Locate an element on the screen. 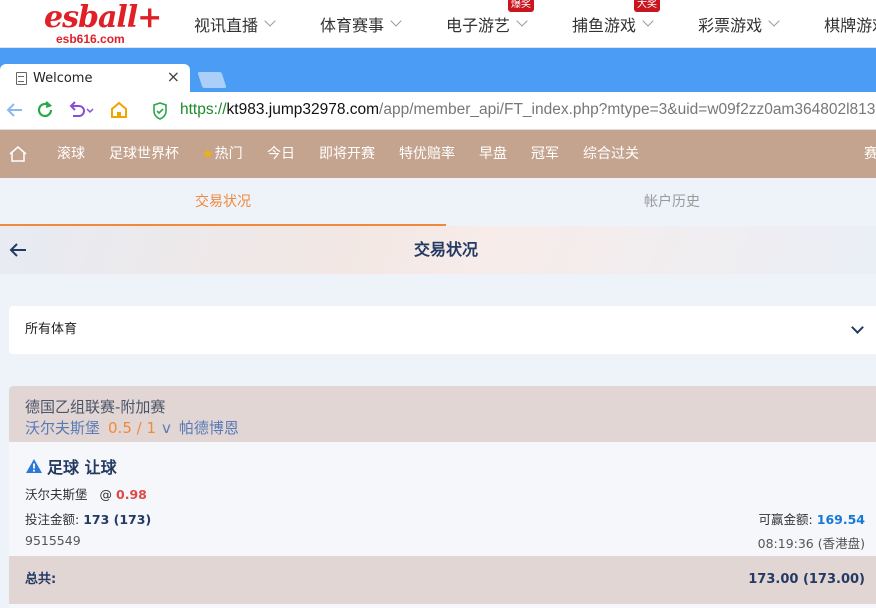 This screenshot has height=608, width=876. site-nav-slots: 爆奖电子游艺 is located at coordinates (509, 24).